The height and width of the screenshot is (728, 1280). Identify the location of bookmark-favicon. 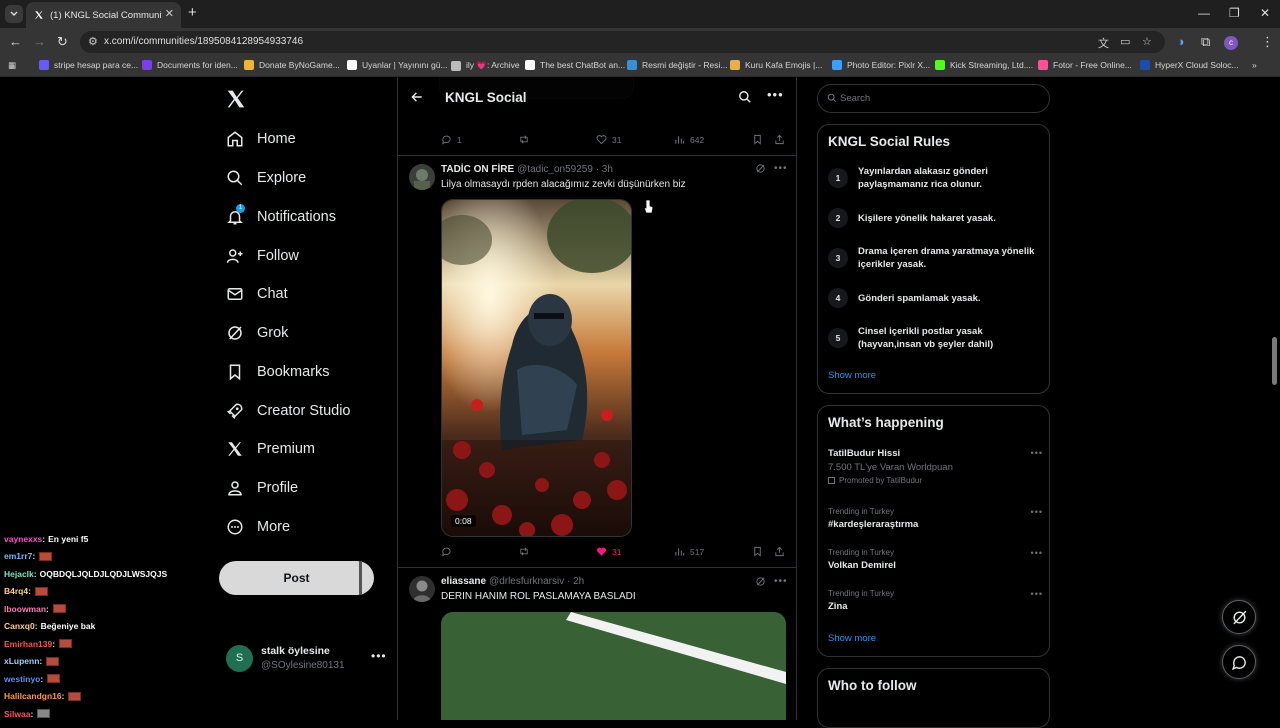
(632, 65).